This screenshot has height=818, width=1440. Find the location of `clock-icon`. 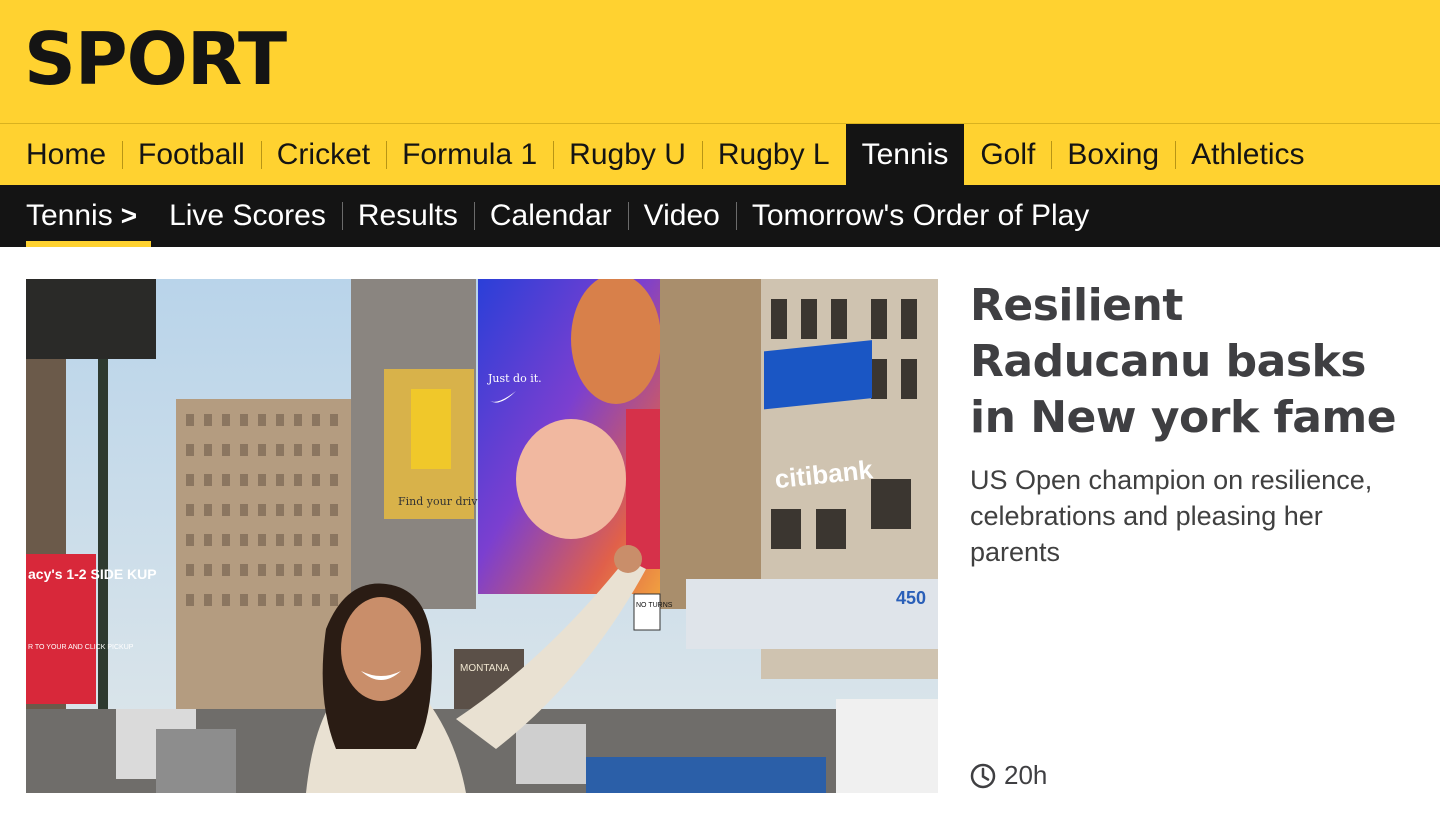

clock-icon is located at coordinates (983, 775).